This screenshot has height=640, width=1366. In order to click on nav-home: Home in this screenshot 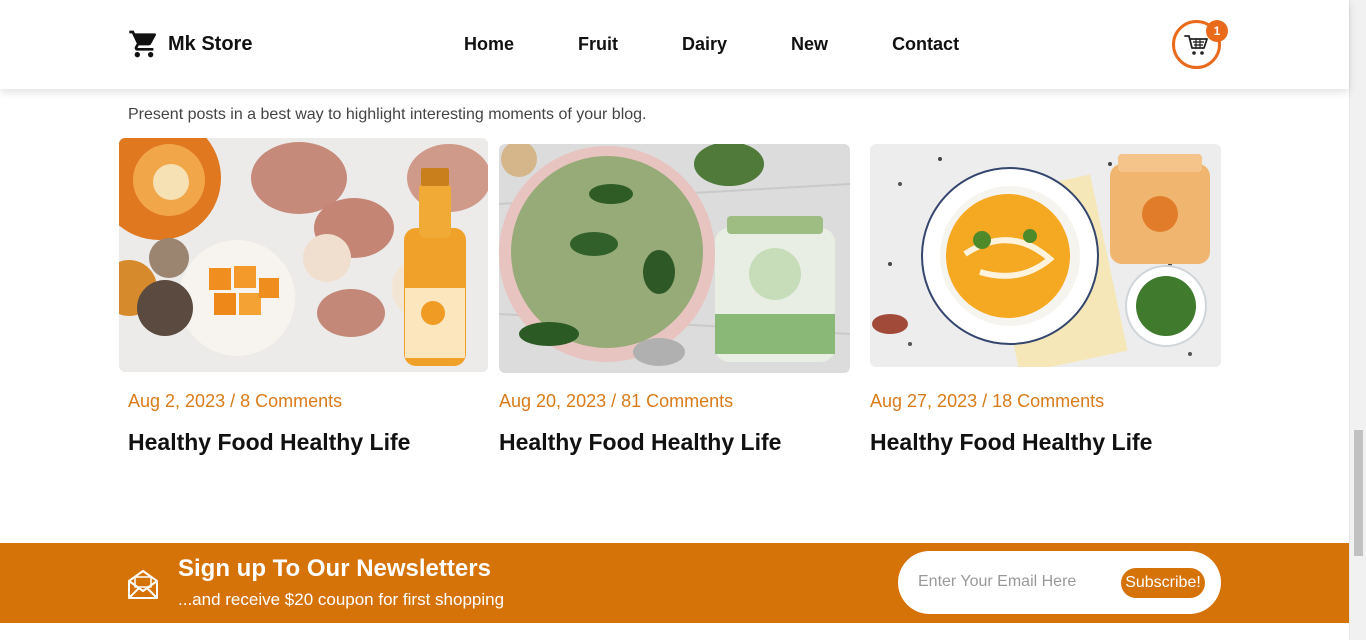, I will do `click(489, 44)`.